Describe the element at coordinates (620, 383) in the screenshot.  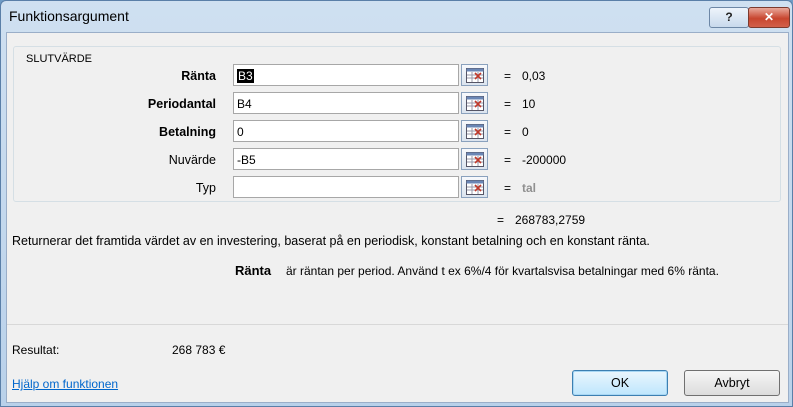
I see `ok-button: OK` at that location.